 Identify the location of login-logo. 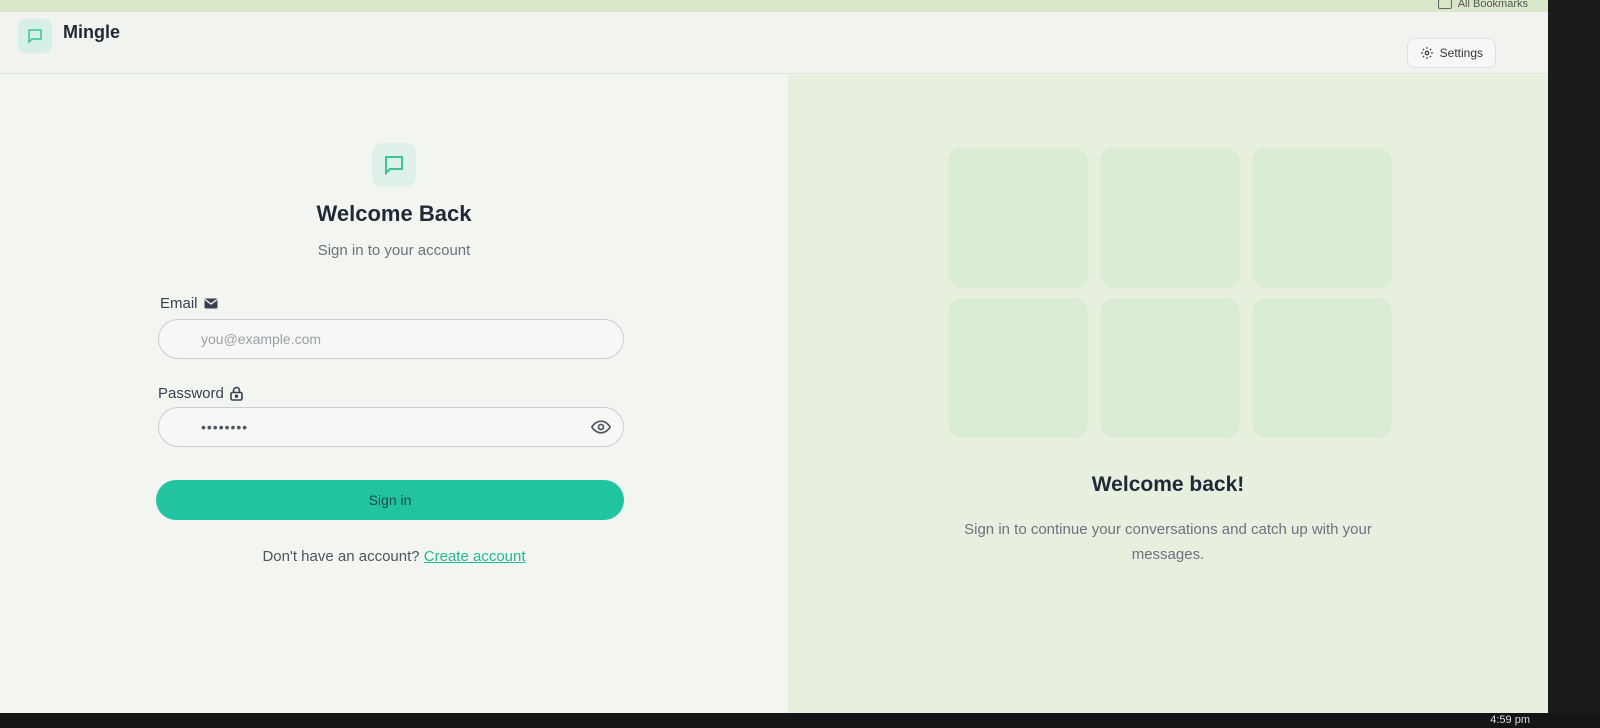
(394, 165).